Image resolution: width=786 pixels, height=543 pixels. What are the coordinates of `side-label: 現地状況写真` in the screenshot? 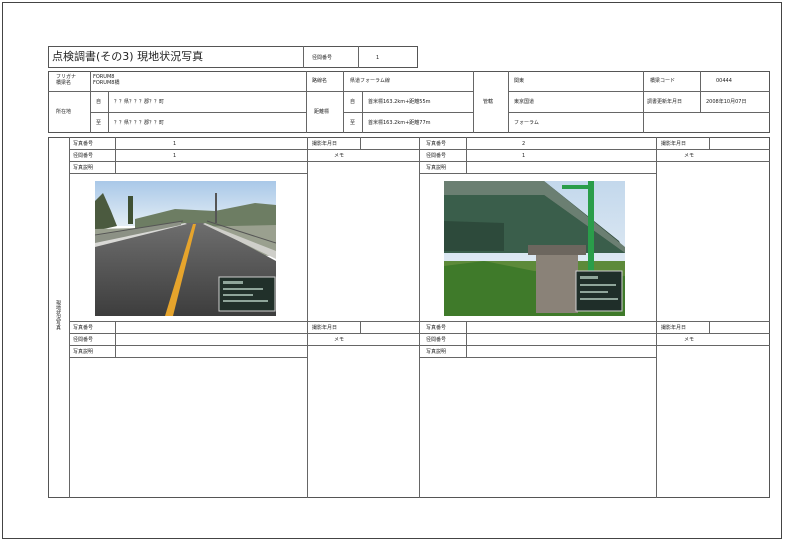 It's located at (58, 315).